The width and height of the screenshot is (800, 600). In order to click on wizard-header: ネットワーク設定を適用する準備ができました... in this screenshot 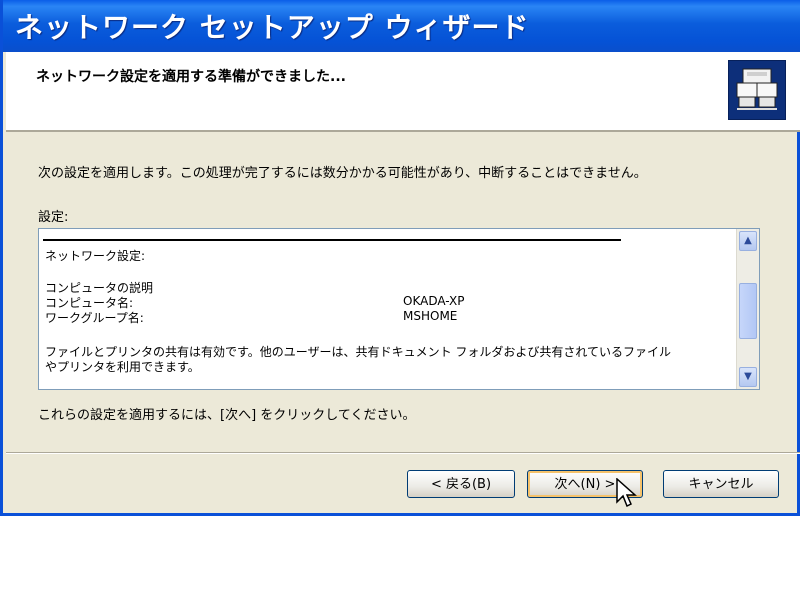, I will do `click(403, 92)`.